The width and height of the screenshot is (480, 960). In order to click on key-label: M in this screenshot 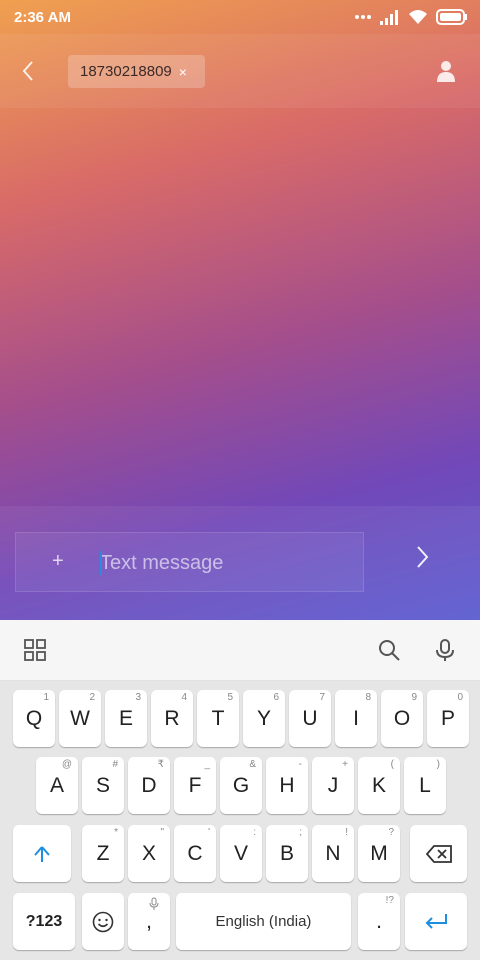, I will do `click(379, 853)`.